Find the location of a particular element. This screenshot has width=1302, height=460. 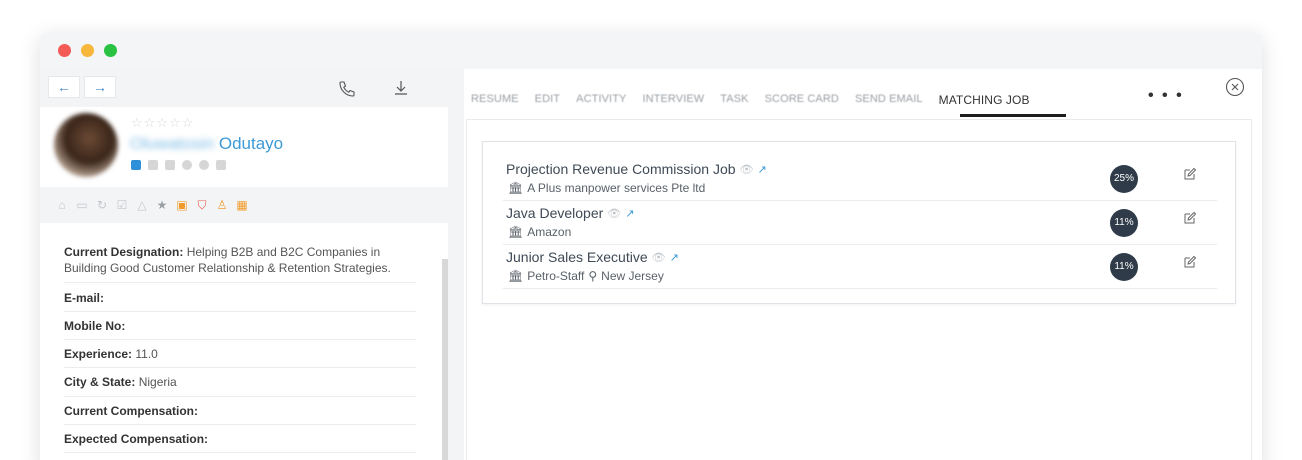

candidate-action-bar: ⌂ ▭ ↻ ☑ △ ★ ▣ ⛉ ♙ ▦ is located at coordinates (244, 205).